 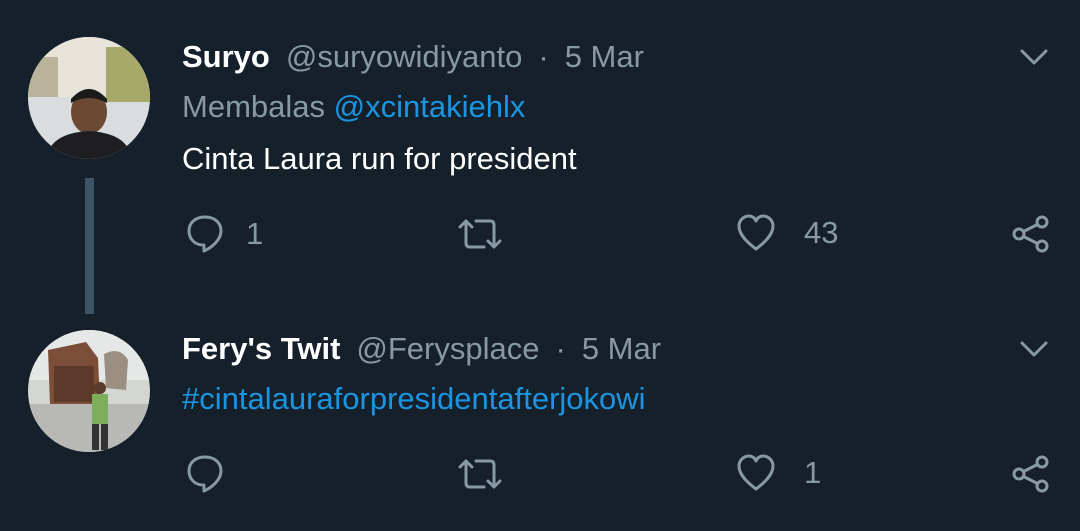 I want to click on user-handle: @suryowidiyanto, so click(x=404, y=57).